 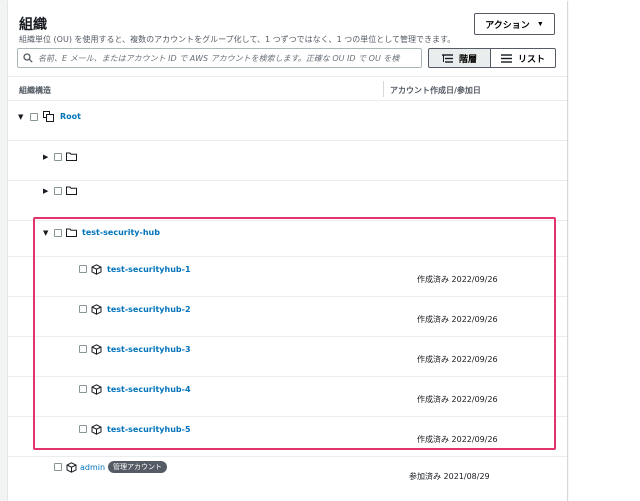 What do you see at coordinates (287, 237) in the screenshot?
I see `tree-row-ou-selected: ▼ test-security-hub` at bounding box center [287, 237].